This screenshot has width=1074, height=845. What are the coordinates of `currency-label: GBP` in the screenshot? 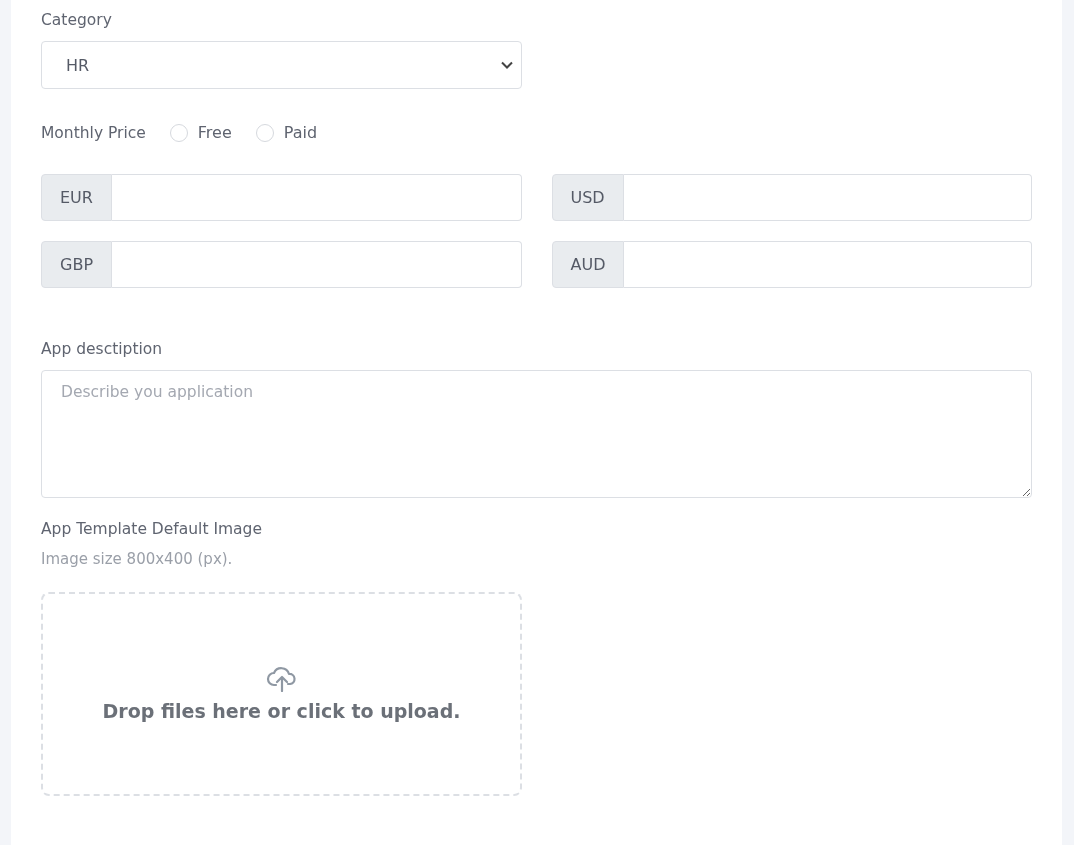 It's located at (77, 264).